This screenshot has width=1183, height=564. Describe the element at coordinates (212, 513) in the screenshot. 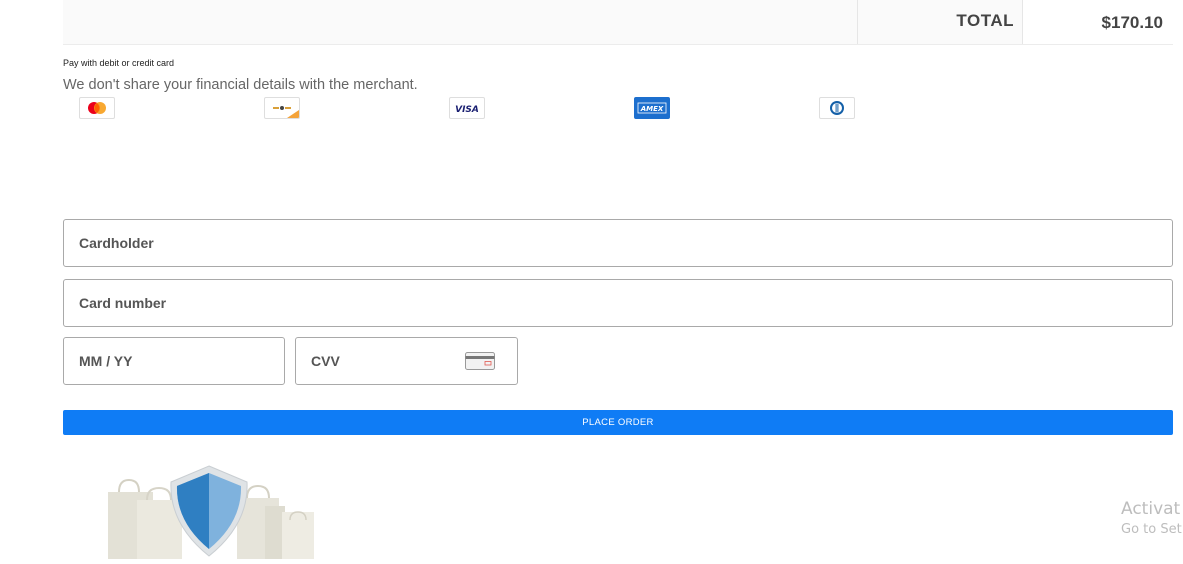

I see `shield-icon` at that location.